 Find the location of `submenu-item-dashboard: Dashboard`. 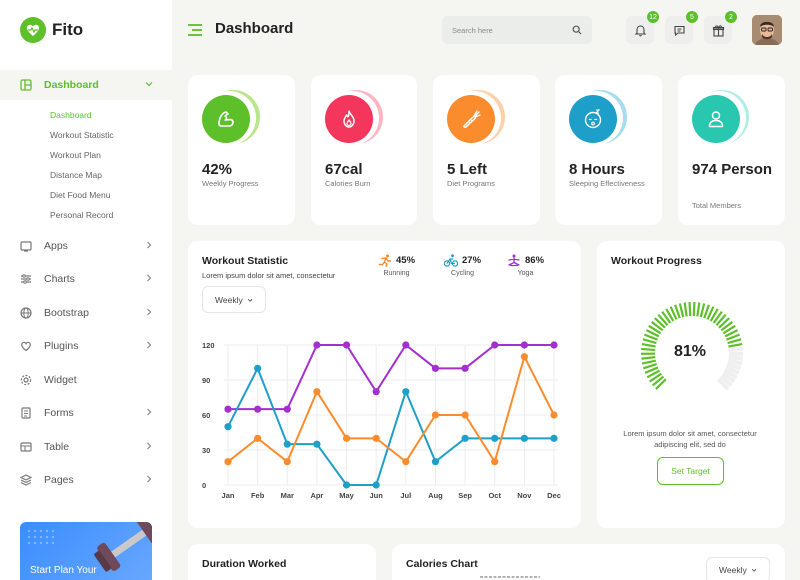

submenu-item-dashboard: Dashboard is located at coordinates (71, 116).